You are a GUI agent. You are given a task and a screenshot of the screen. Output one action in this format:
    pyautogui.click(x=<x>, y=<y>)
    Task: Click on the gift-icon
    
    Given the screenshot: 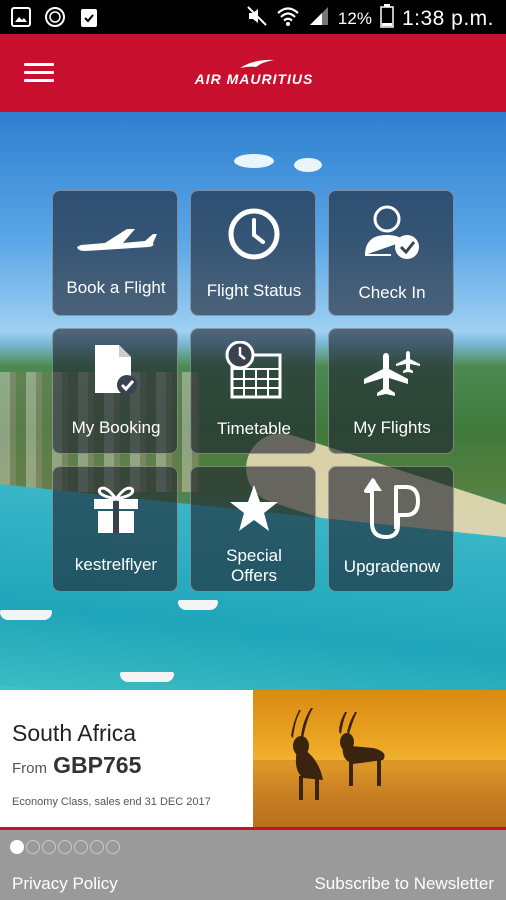 What is the action you would take?
    pyautogui.click(x=116, y=508)
    